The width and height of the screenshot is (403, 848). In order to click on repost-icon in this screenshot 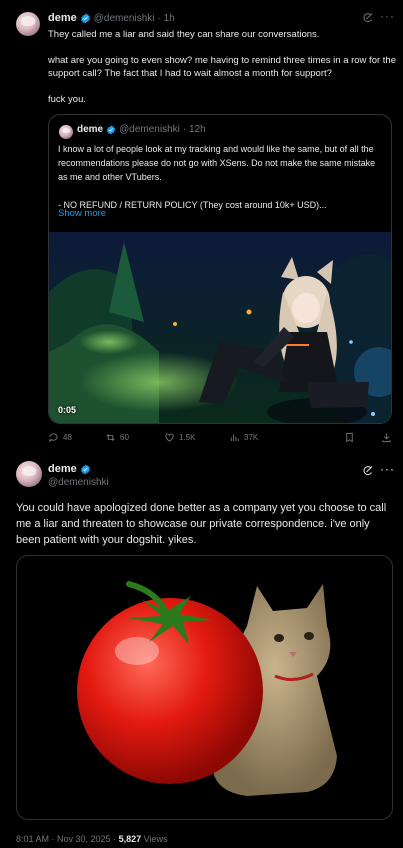, I will do `click(110, 437)`.